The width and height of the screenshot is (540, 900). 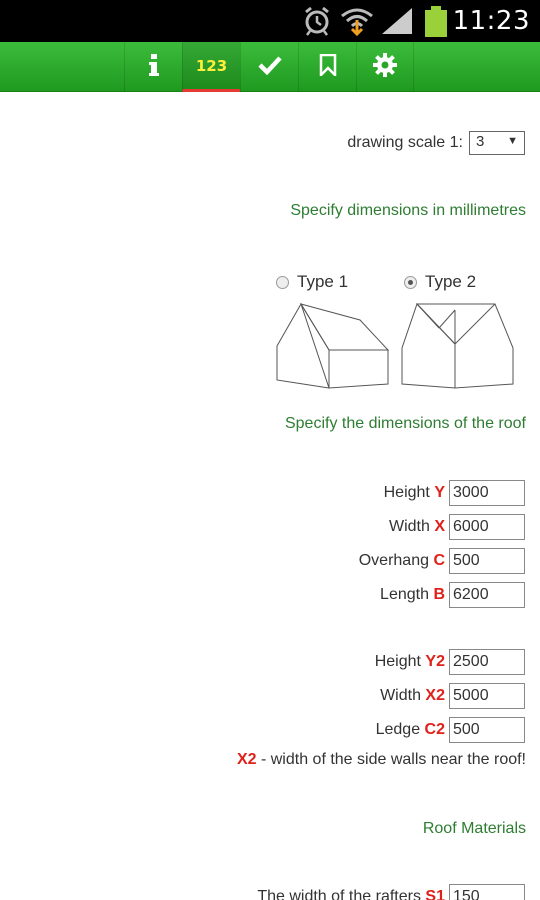 I want to click on height-y-label: Height, so click(x=406, y=492).